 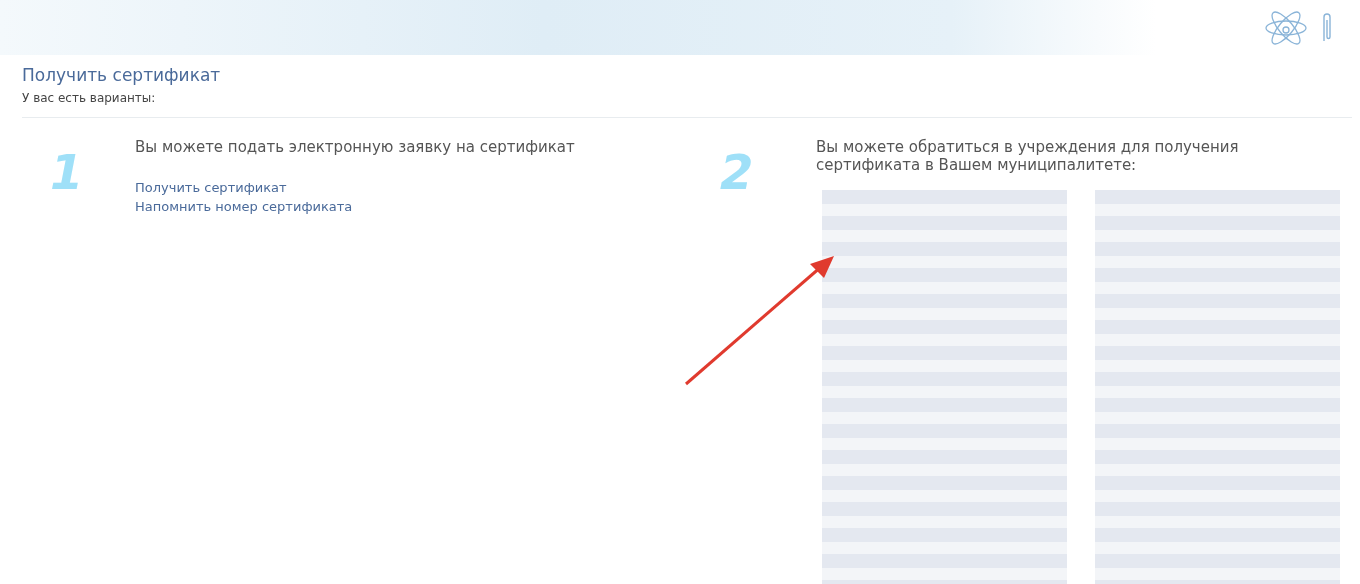 What do you see at coordinates (1028, 156) in the screenshot?
I see `option-text: Вы можете обратиться в учреждения для получения сертификата в Вашем муниципалитете:` at bounding box center [1028, 156].